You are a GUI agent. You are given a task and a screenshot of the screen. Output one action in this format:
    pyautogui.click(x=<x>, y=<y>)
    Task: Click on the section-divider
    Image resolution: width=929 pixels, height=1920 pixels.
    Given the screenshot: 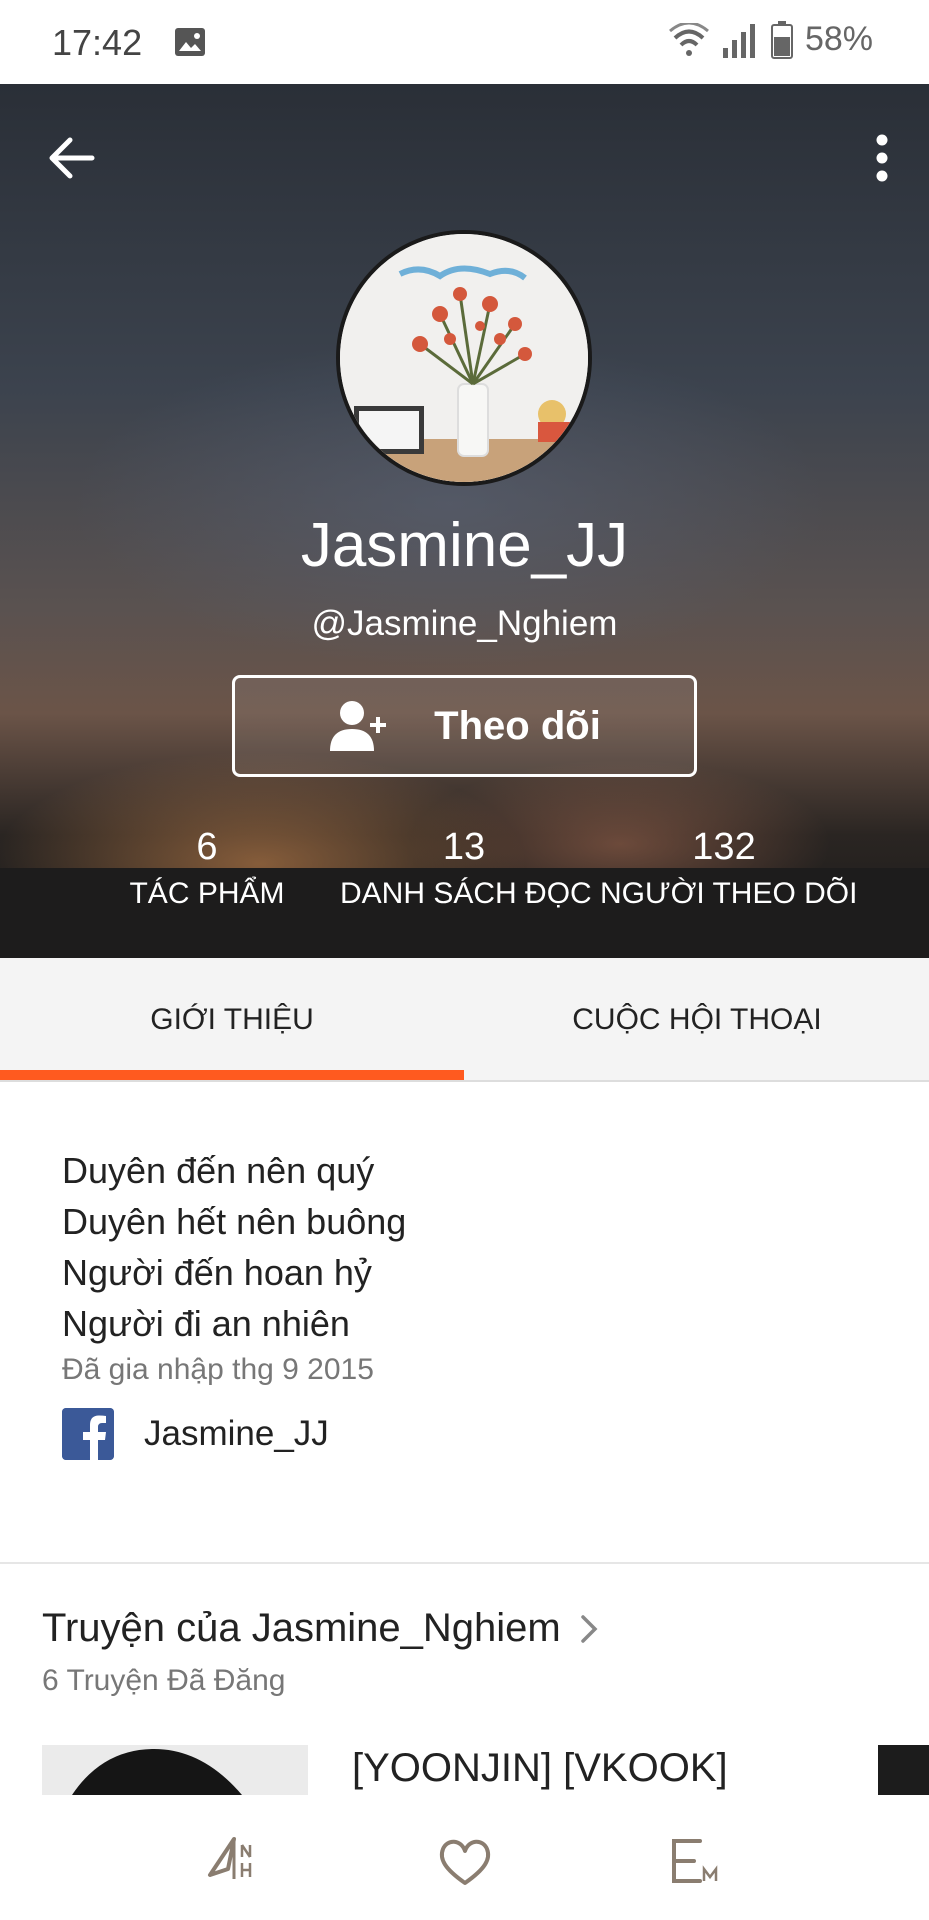 What is the action you would take?
    pyautogui.click(x=464, y=1563)
    